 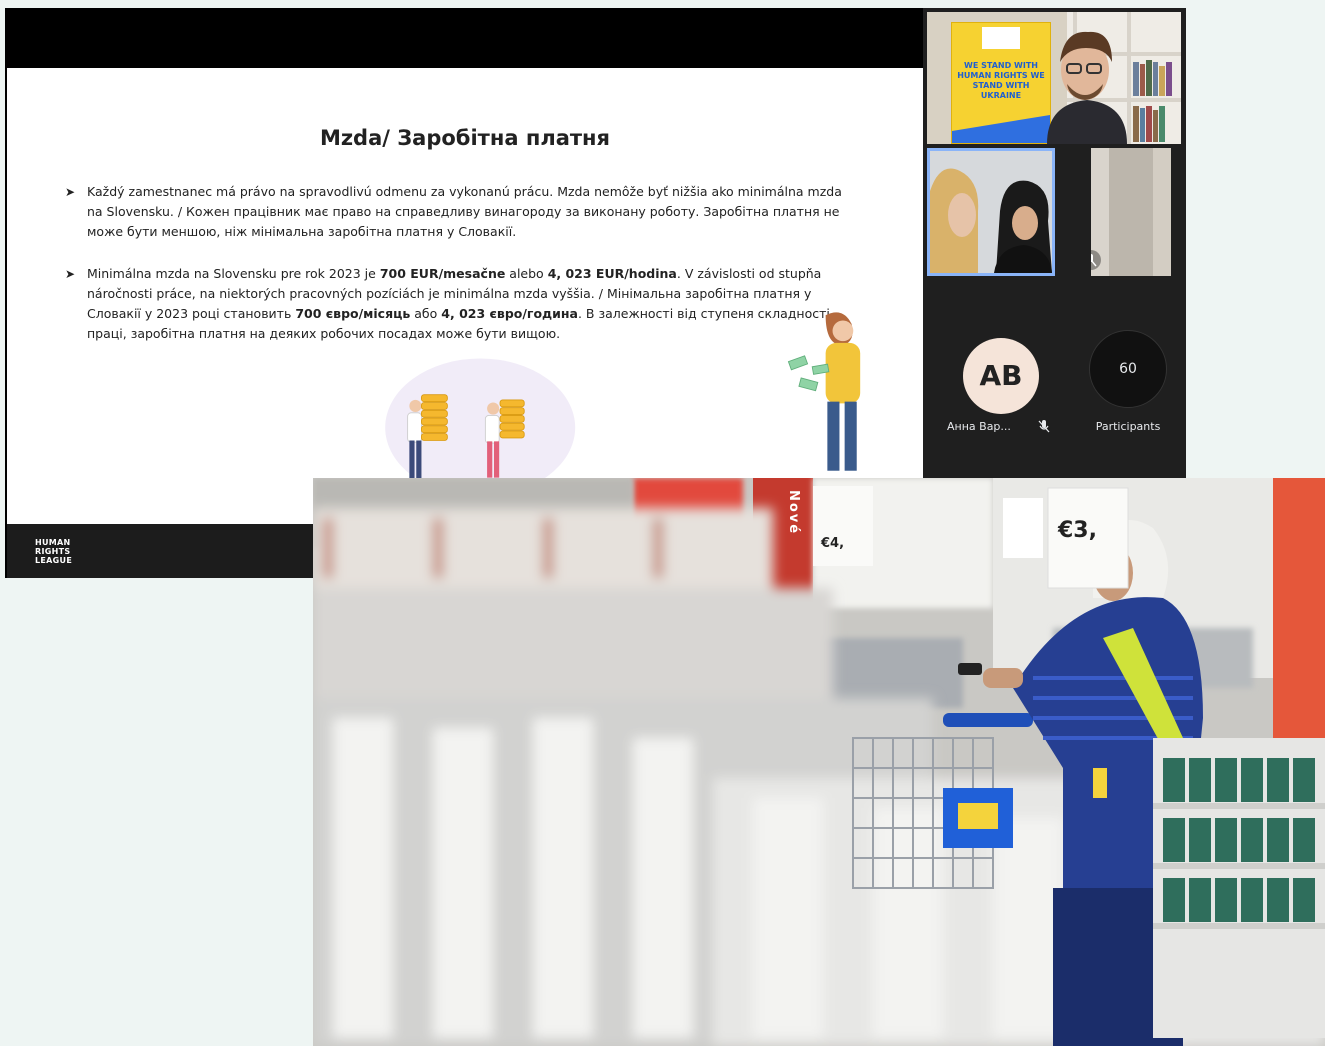 What do you see at coordinates (1087, 87) in the screenshot?
I see `speaker-person` at bounding box center [1087, 87].